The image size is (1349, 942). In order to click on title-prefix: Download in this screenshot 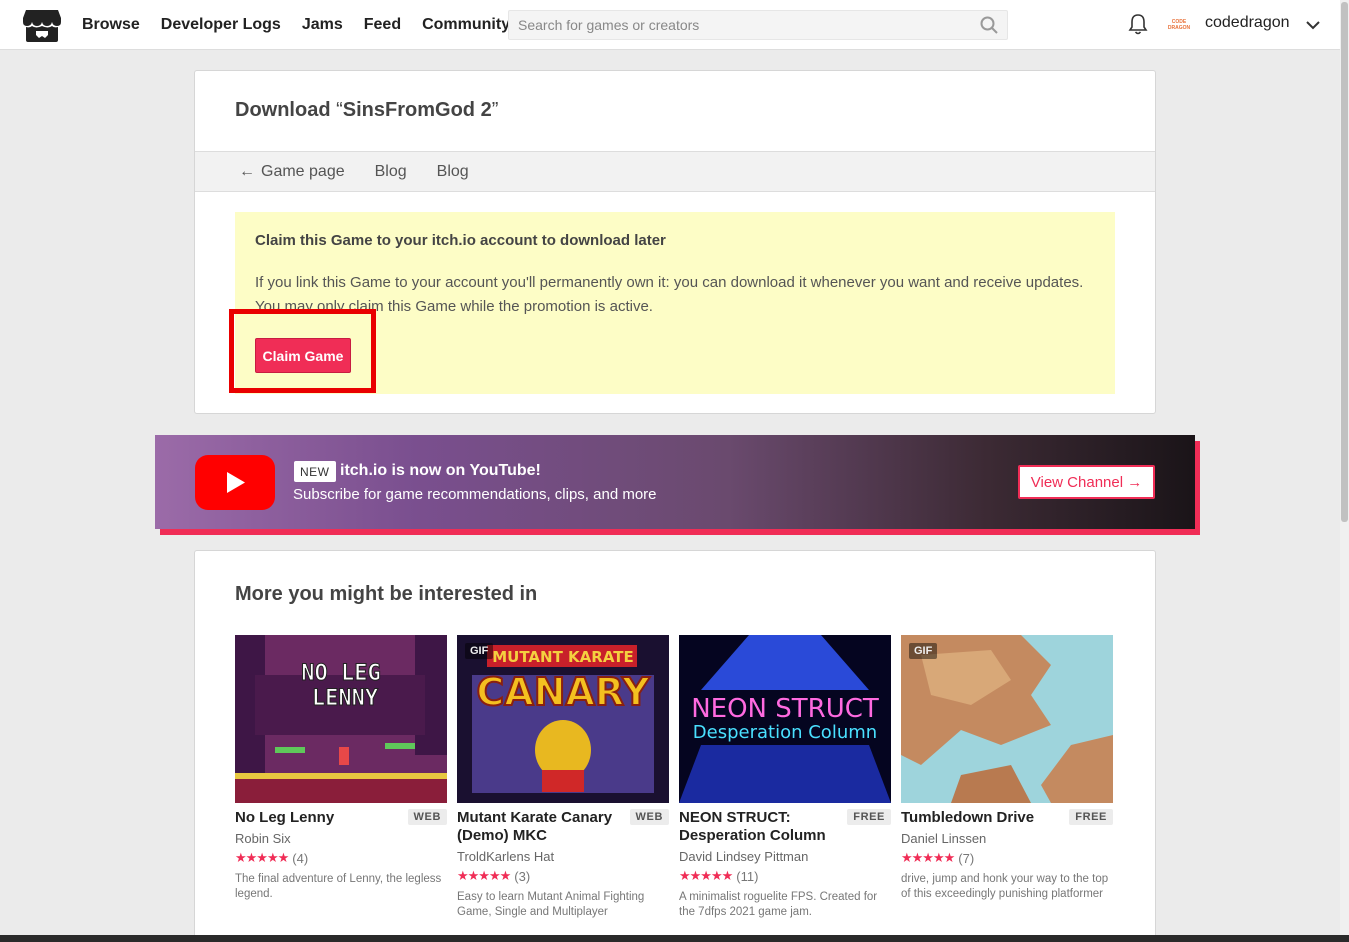, I will do `click(286, 110)`.